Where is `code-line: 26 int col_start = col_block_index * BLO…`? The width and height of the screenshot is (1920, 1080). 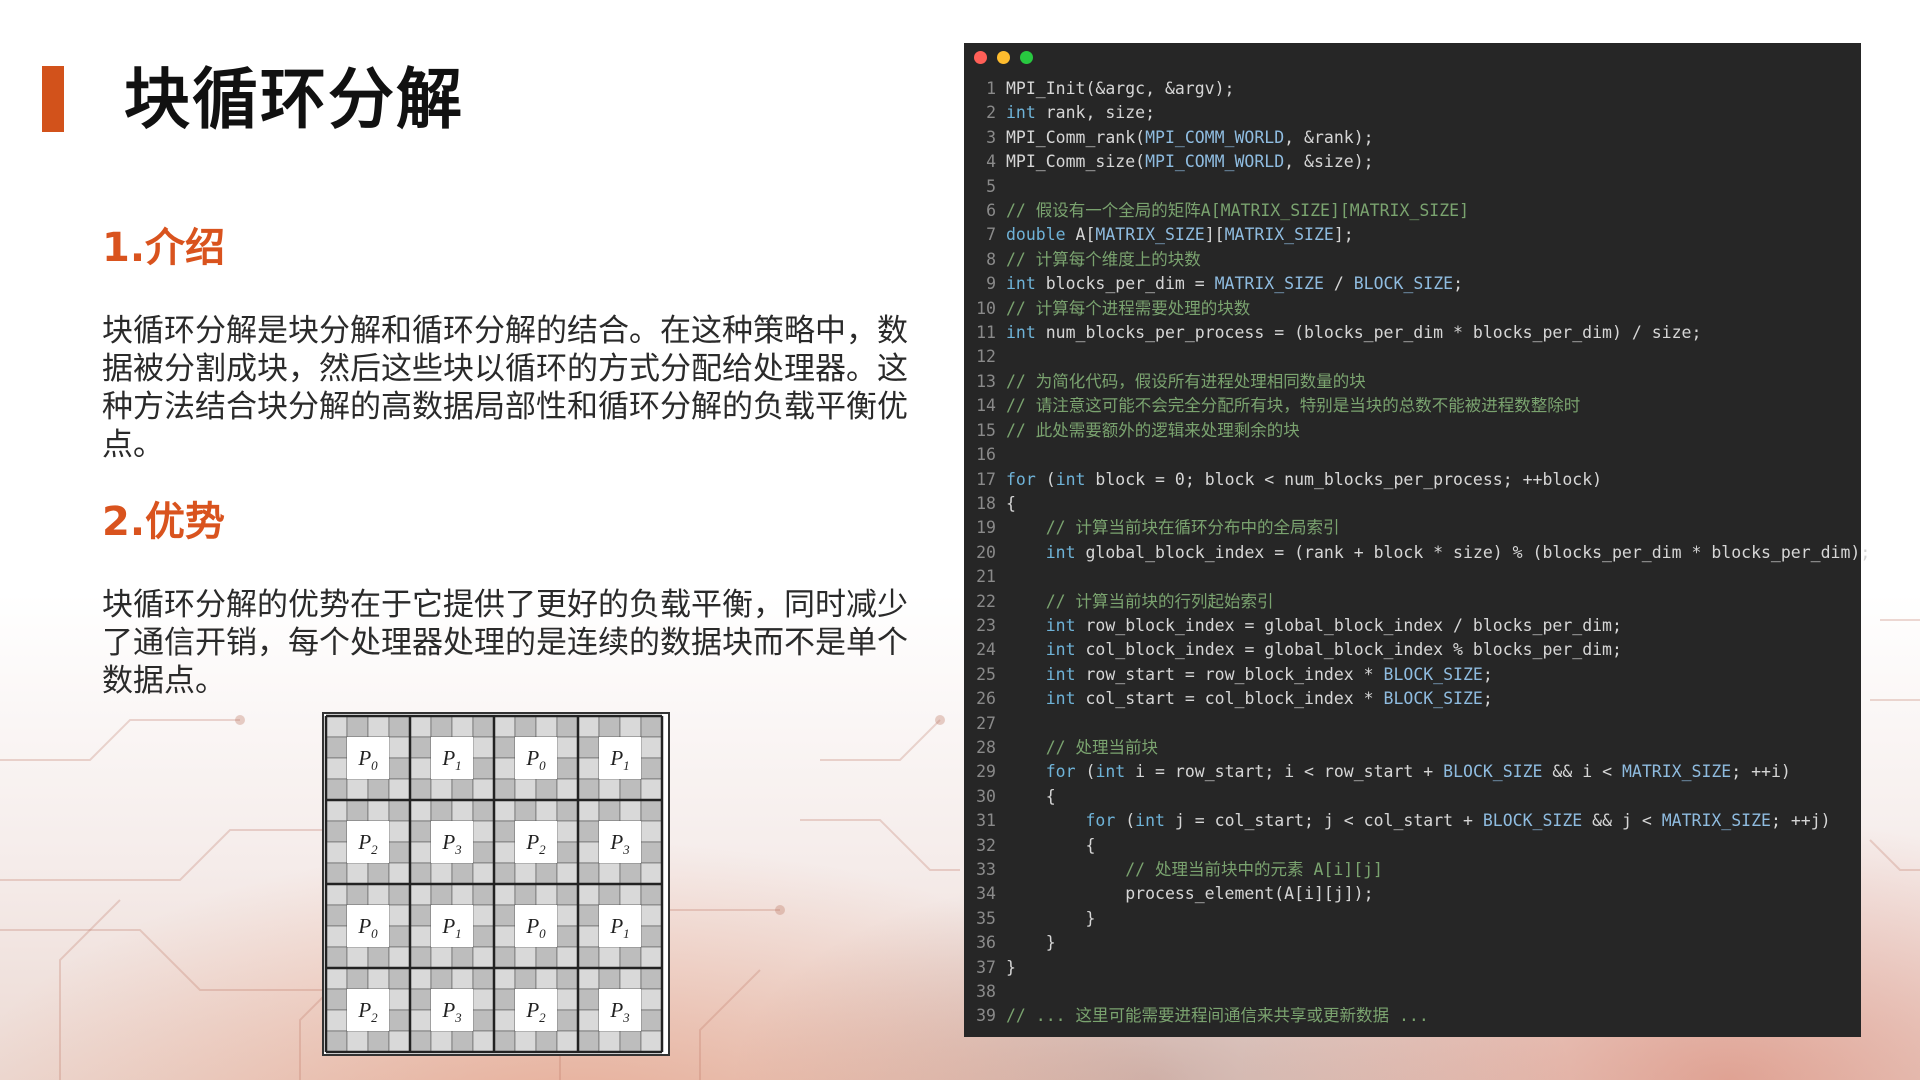
code-line: 26 int col_start = col_block_index * BLO… is located at coordinates (1412, 699).